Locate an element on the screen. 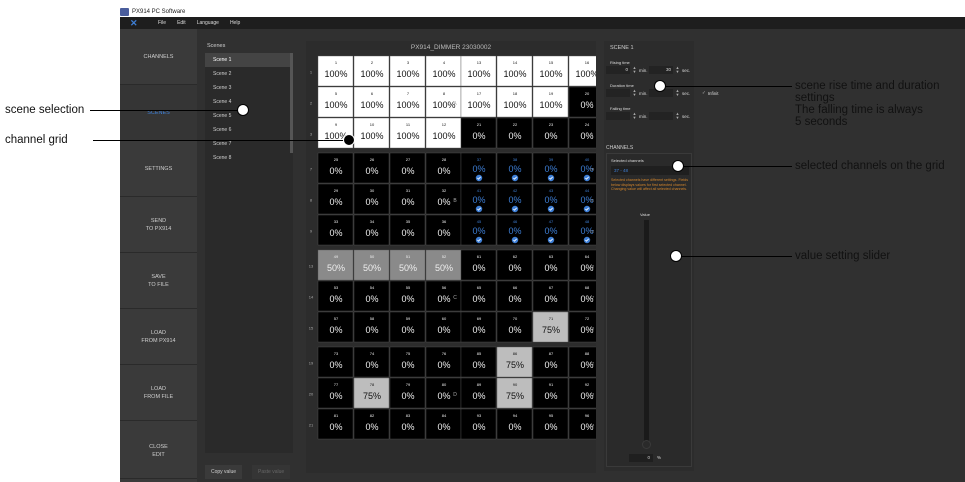 This screenshot has width=965, height=482. scene-item: Scene 5 is located at coordinates (249, 116).